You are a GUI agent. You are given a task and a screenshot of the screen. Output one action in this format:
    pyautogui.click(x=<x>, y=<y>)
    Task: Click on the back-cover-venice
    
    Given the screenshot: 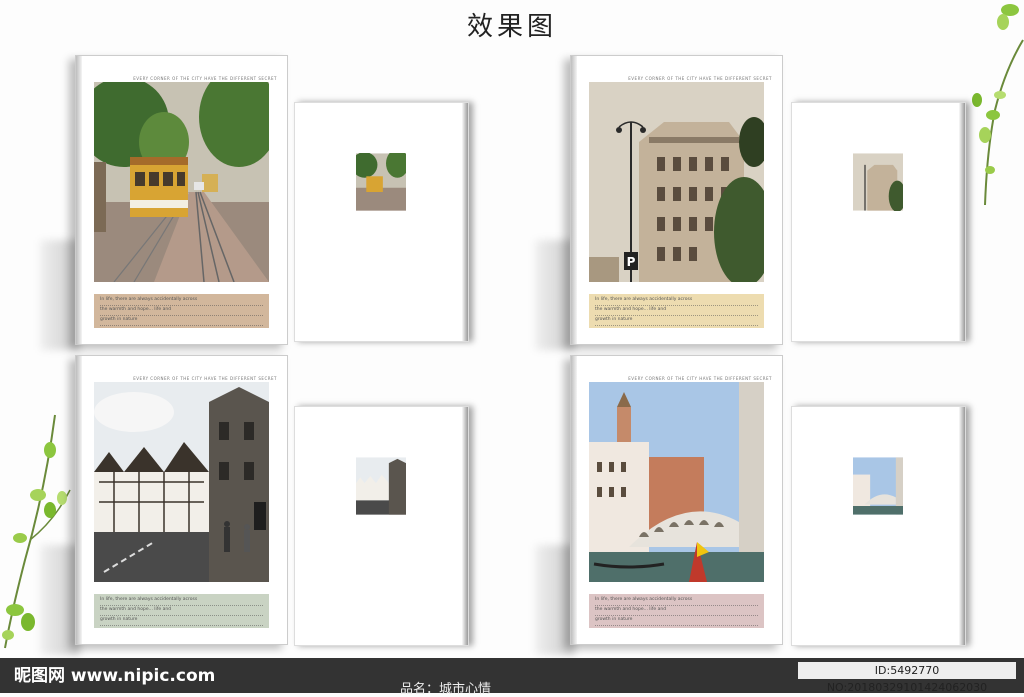 What is the action you would take?
    pyautogui.click(x=878, y=526)
    